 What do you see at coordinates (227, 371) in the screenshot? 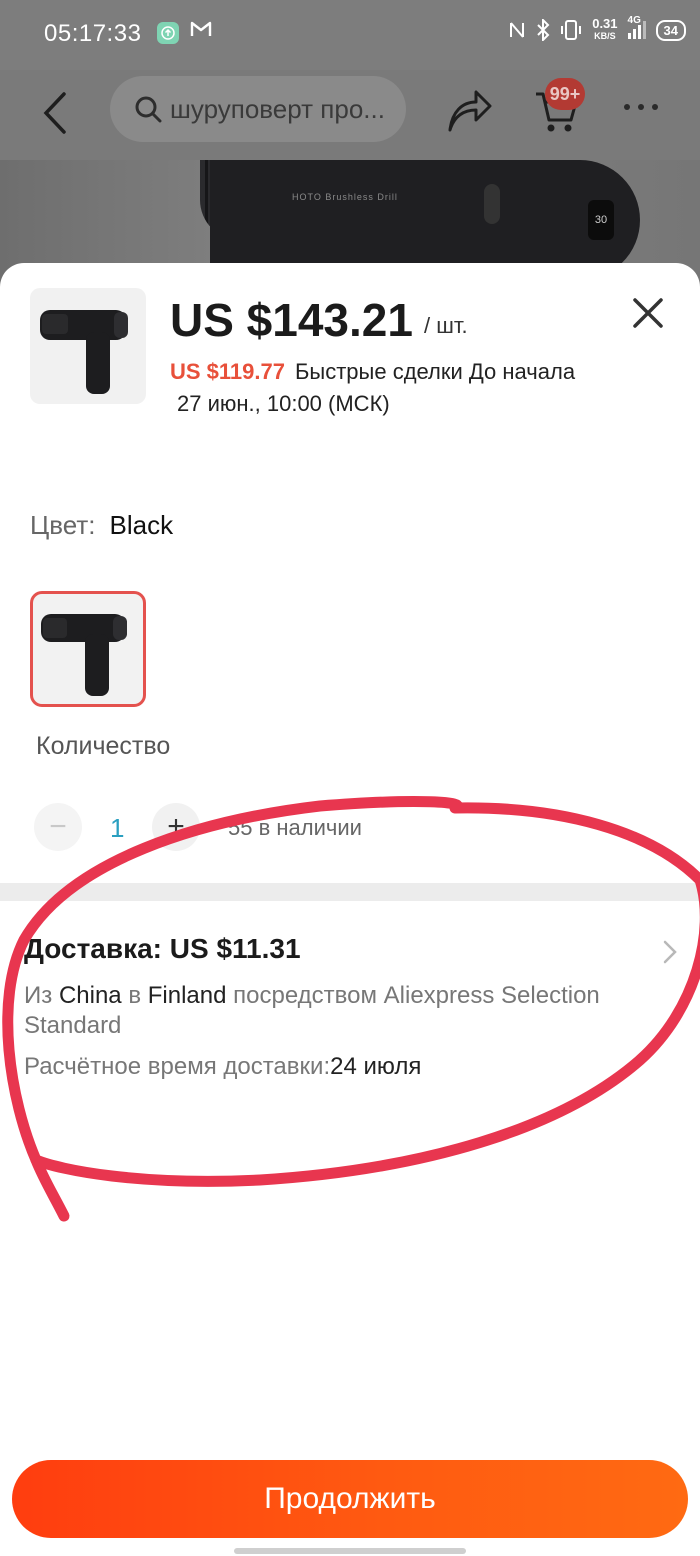
I see `deal-price: US $119.77` at bounding box center [227, 371].